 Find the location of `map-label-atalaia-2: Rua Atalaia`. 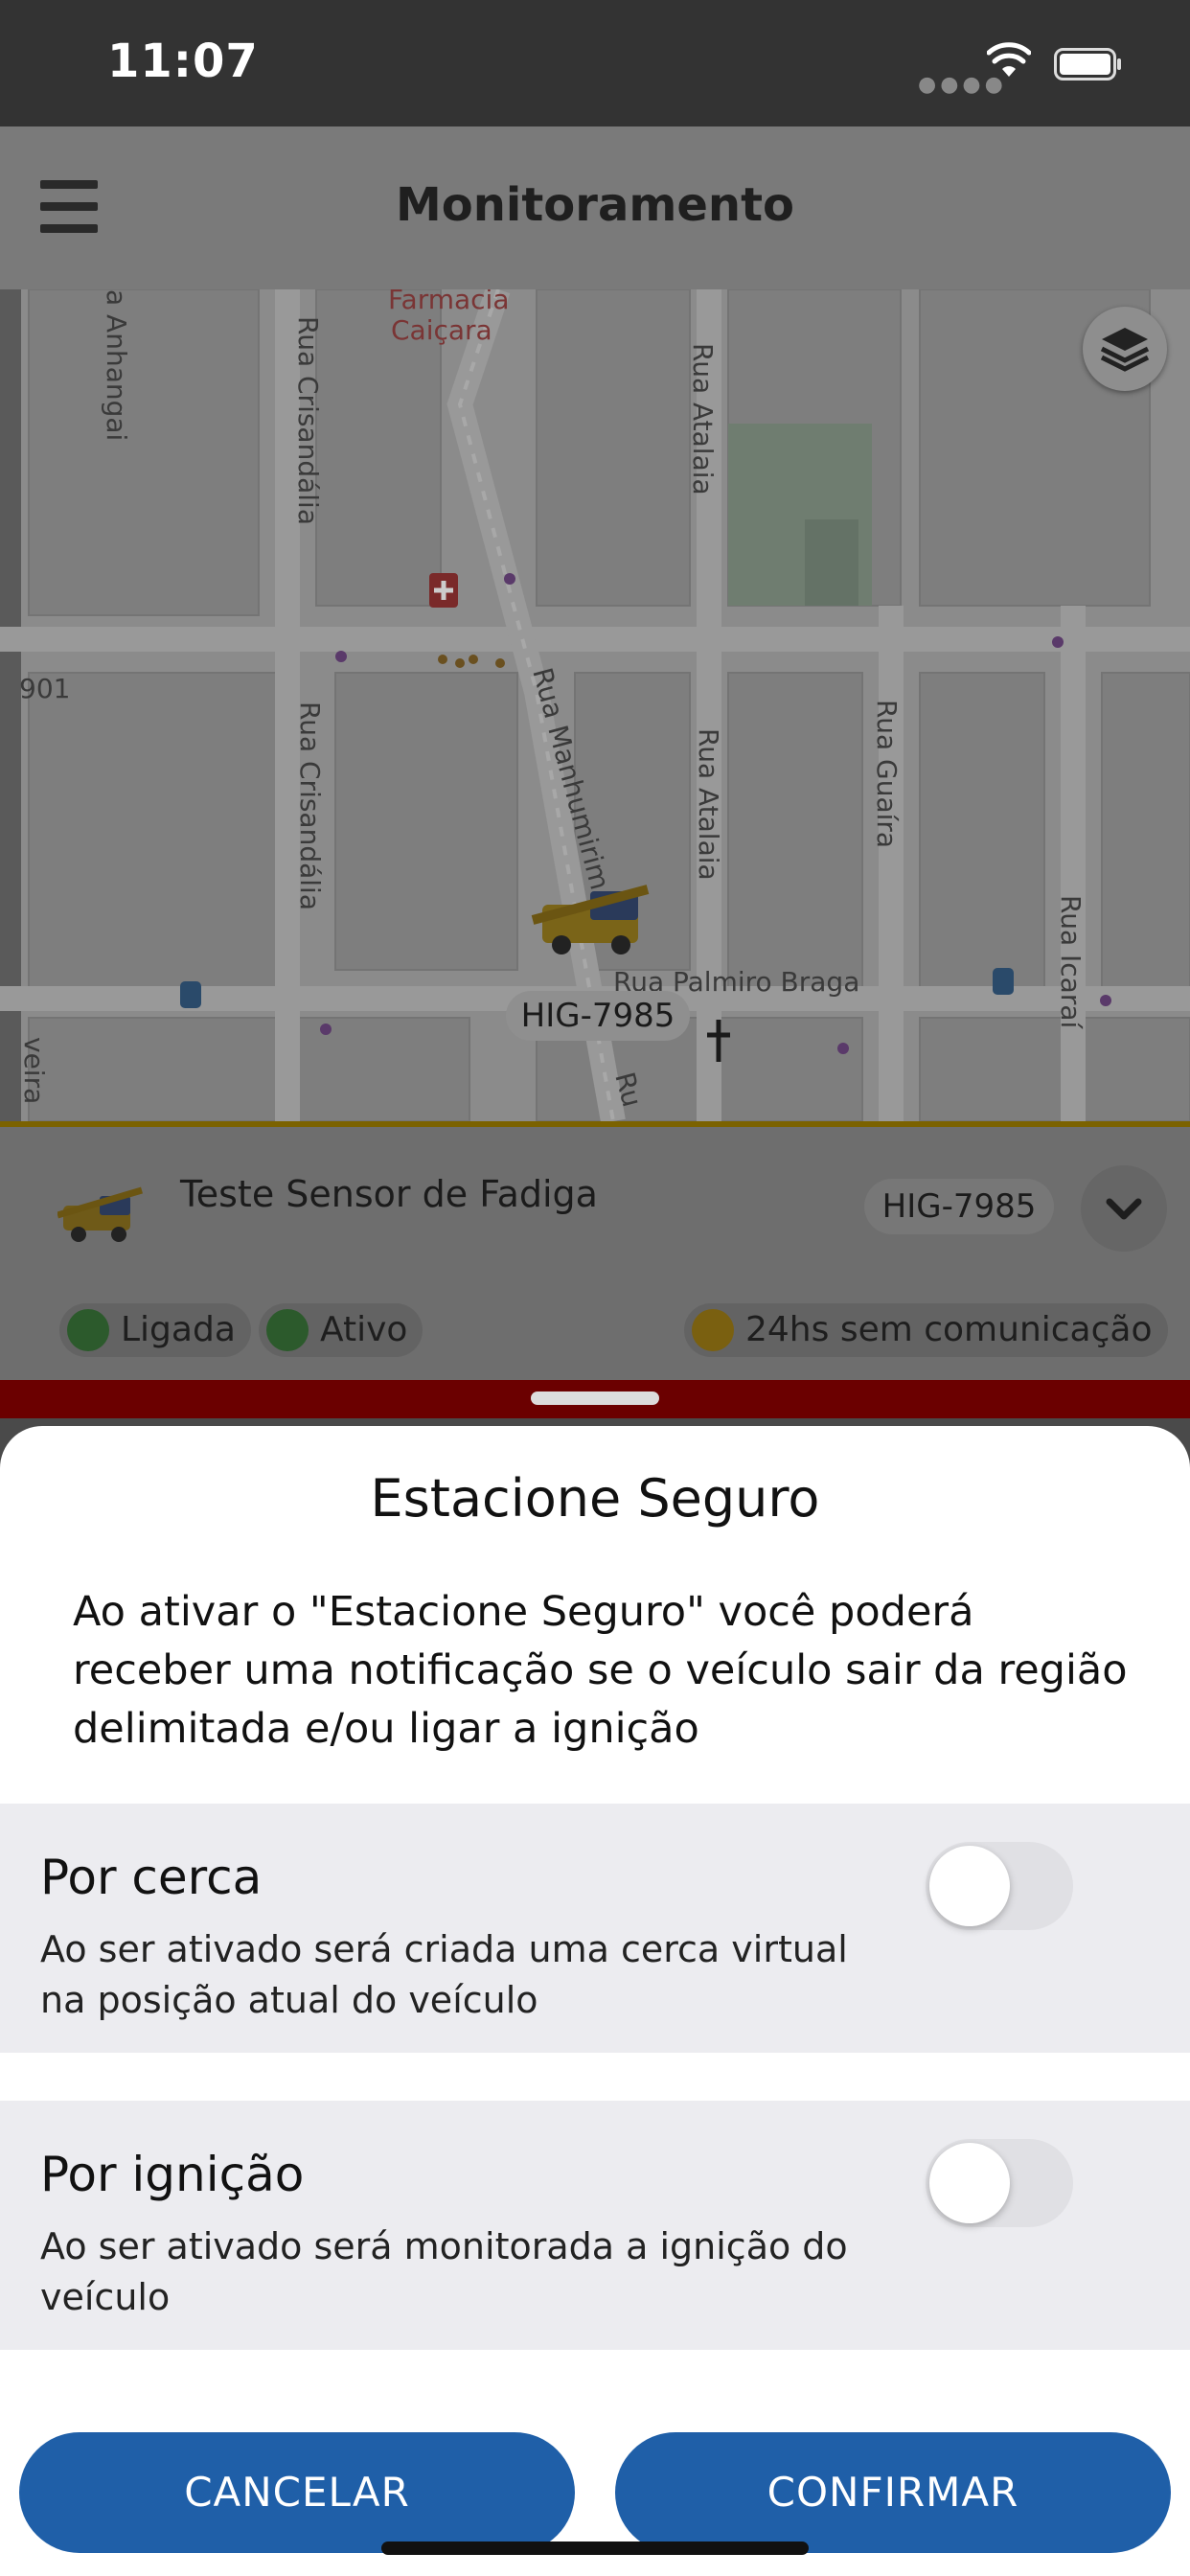

map-label-atalaia-2: Rua Atalaia is located at coordinates (709, 805).